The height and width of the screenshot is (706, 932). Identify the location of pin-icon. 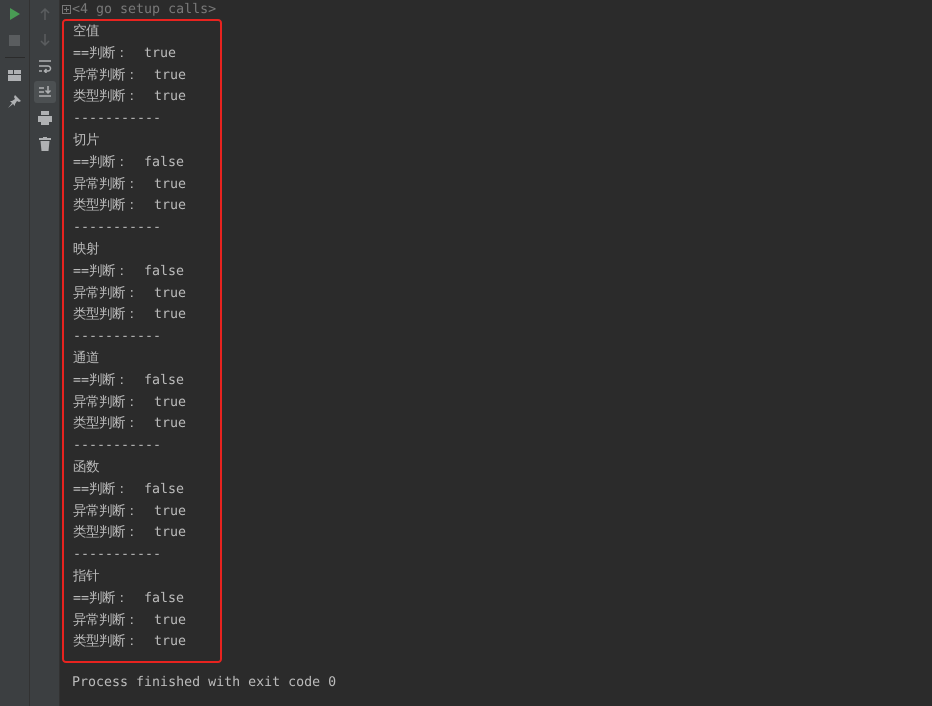
(14, 101).